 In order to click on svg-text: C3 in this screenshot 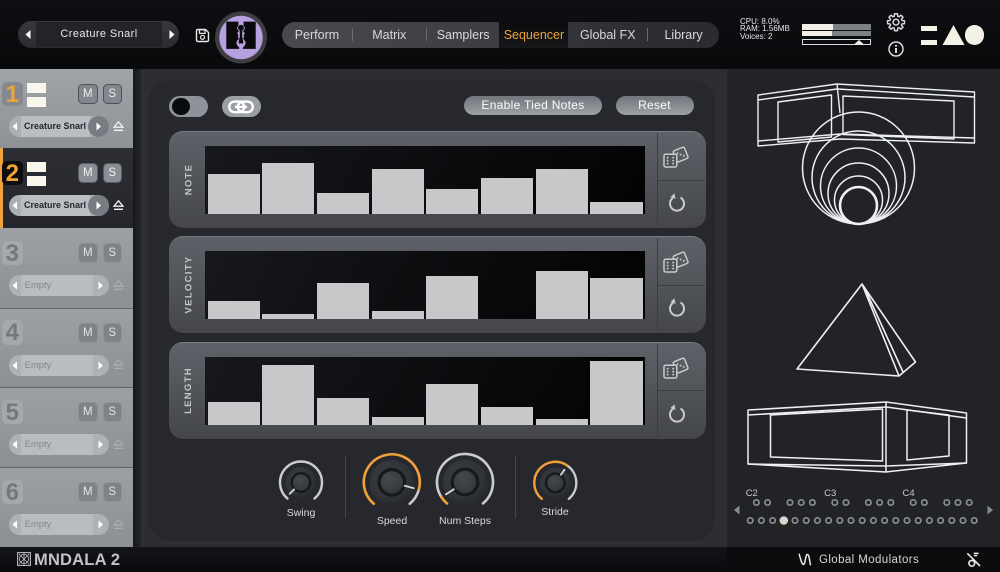, I will do `click(830, 493)`.